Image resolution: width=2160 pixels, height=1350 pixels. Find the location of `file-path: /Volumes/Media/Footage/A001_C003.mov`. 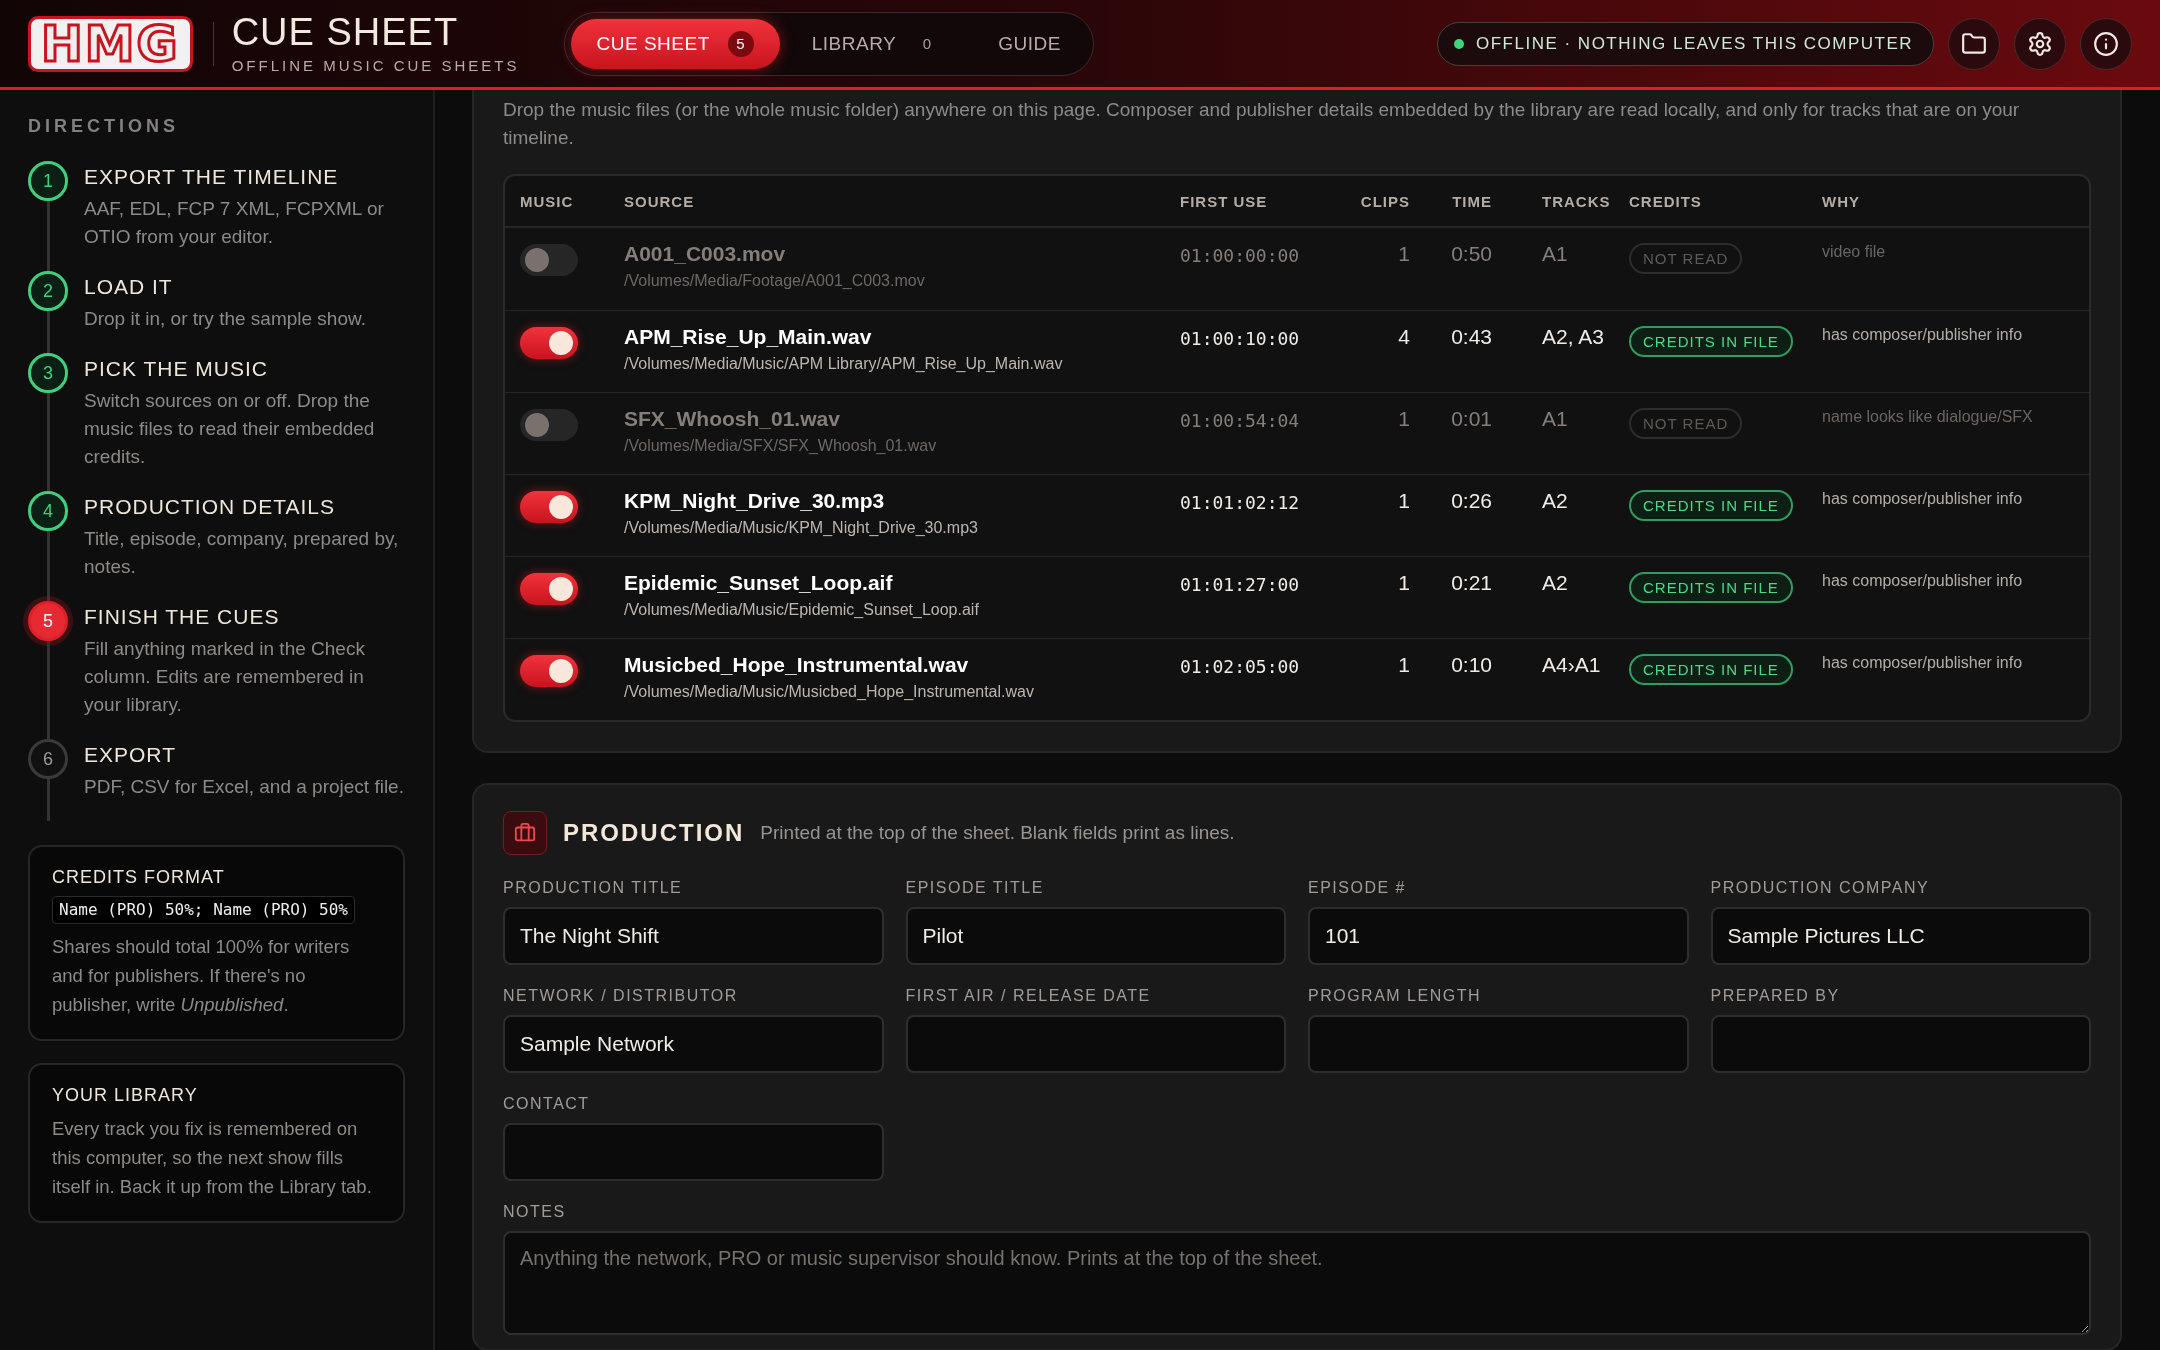

file-path: /Volumes/Media/Footage/A001_C003.mov is located at coordinates (775, 281).